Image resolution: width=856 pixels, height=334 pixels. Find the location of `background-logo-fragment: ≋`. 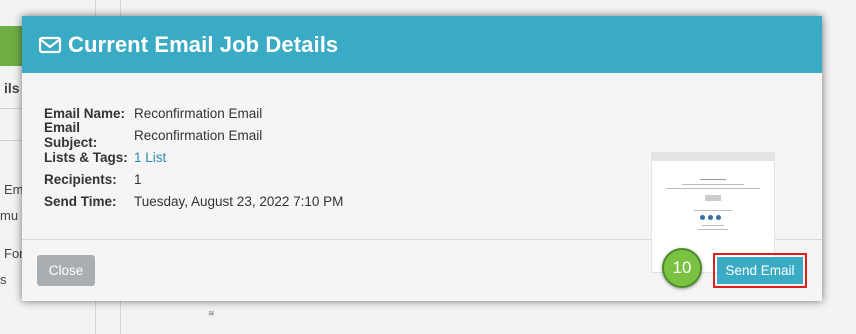

background-logo-fragment: ≋ is located at coordinates (211, 313).